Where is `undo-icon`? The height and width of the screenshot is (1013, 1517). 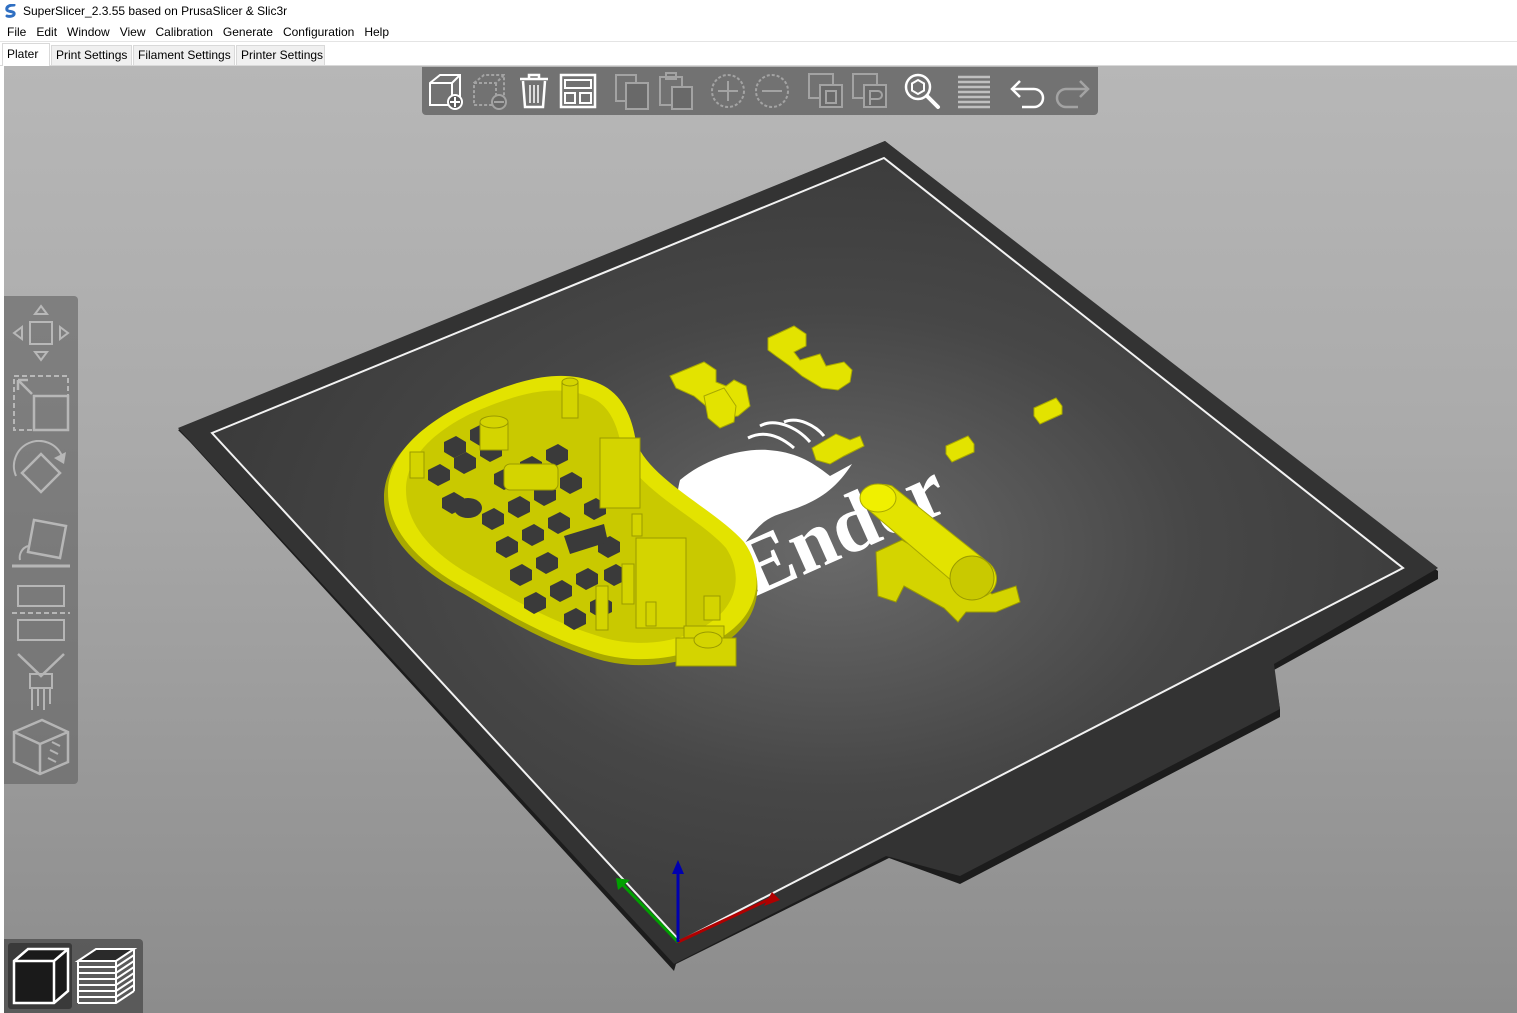 undo-icon is located at coordinates (1027, 94).